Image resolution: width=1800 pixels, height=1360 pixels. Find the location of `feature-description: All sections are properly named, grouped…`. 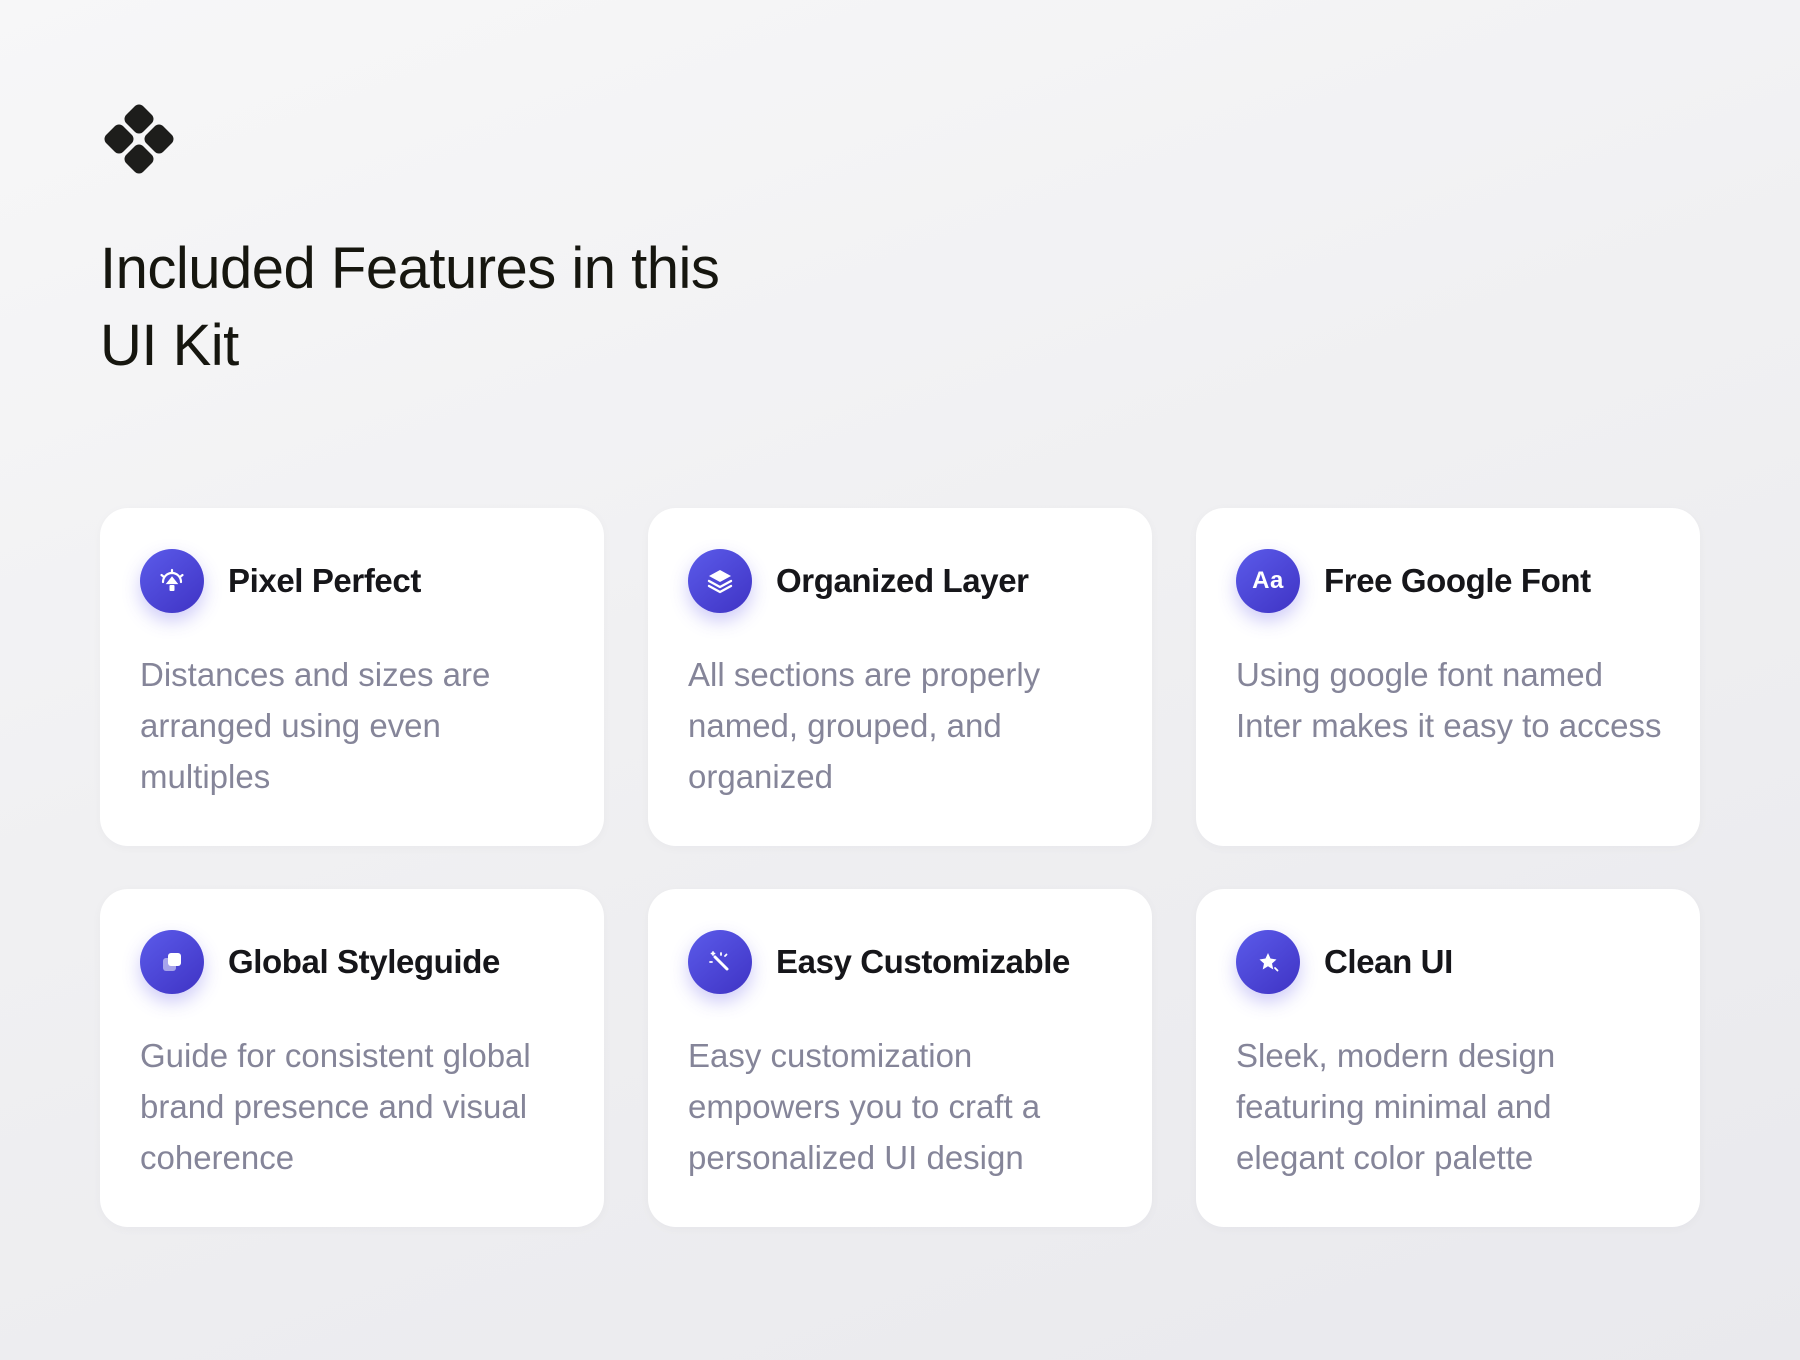

feature-description: All sections are properly named, grouped… is located at coordinates (864, 725).